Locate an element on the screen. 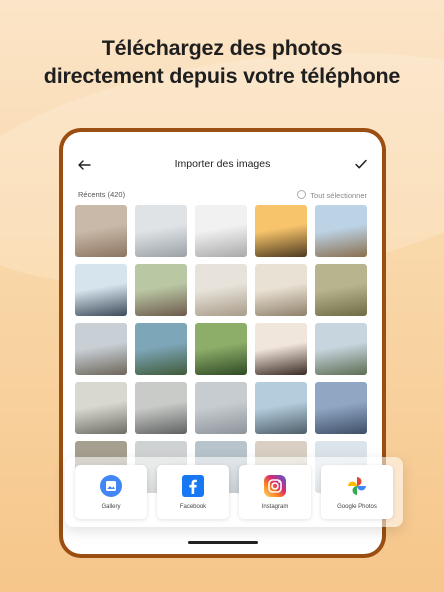  facebook-icon is located at coordinates (193, 486).